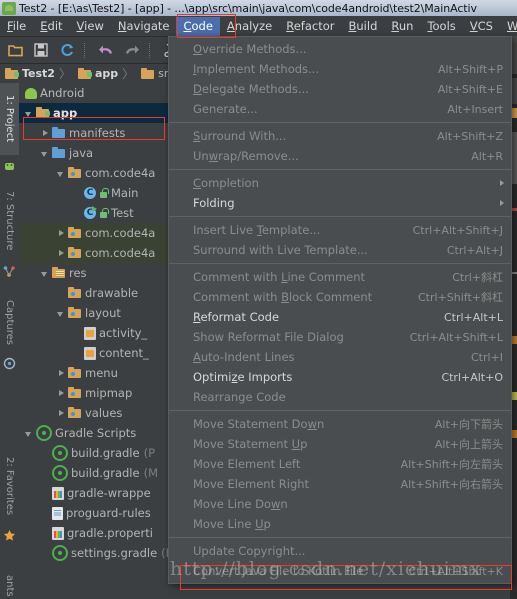  Describe the element at coordinates (340, 484) in the screenshot. I see `menu-item-move-element-right: Move Element Right Alt+Shift+向右箭头` at that location.